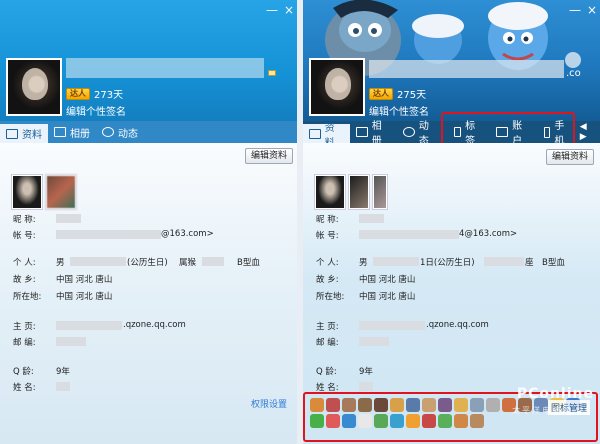 This screenshot has height=444, width=600. I want to click on personal-row: 个 人: 男 (公历生日) 属猴 B型血, so click(136, 262).